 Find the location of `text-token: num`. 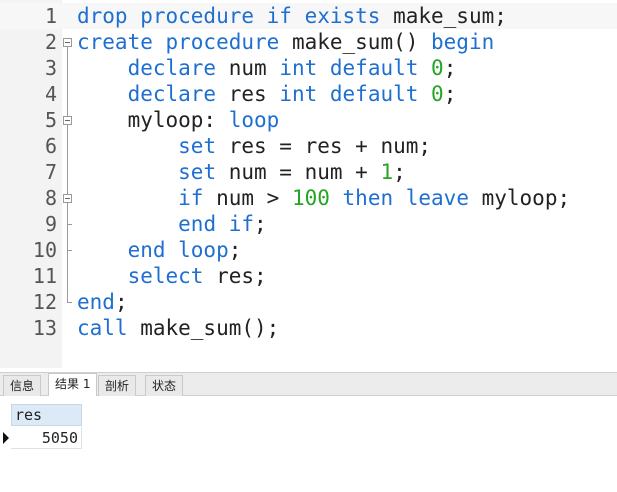

text-token: num is located at coordinates (241, 68).